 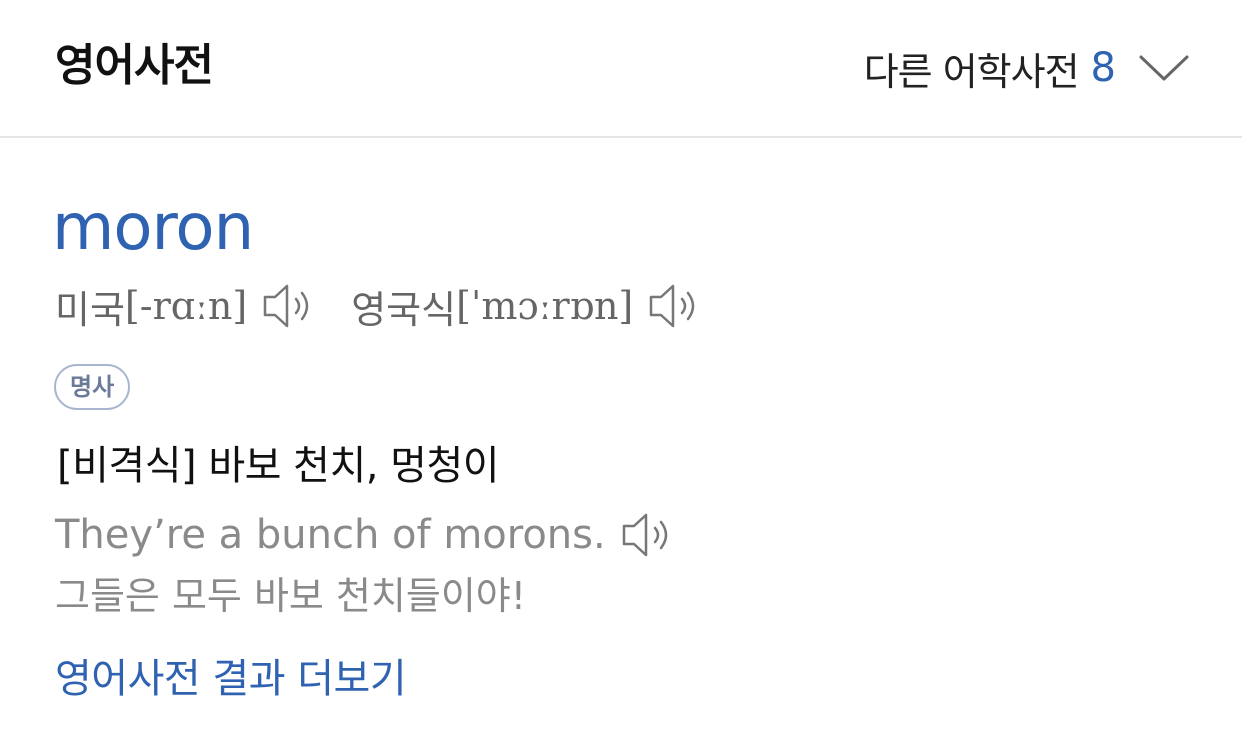 I want to click on example-sentence-ko: 그들은 모두 바보 천치들이야!, so click(x=290, y=596).